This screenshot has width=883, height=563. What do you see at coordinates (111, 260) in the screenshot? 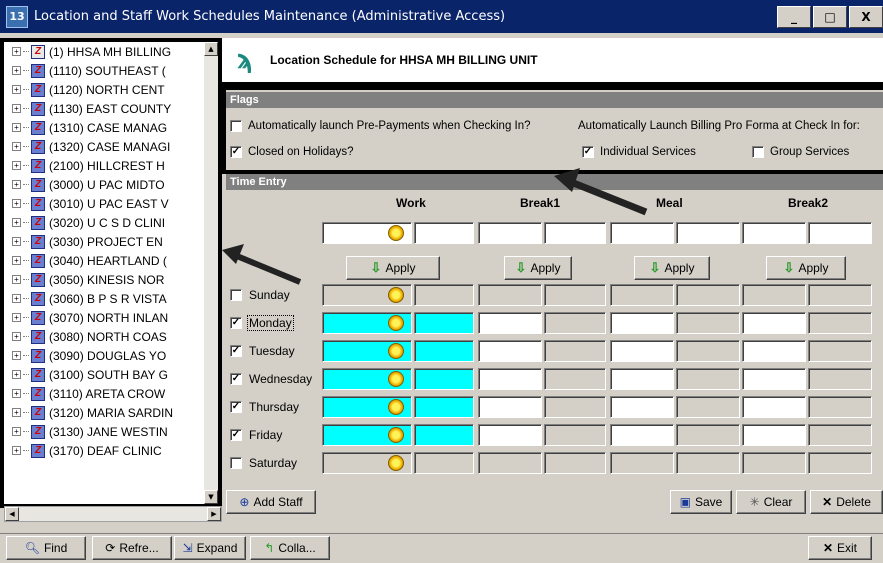
I see `tree-item: + Z (3040) HEARTLAND (` at bounding box center [111, 260].